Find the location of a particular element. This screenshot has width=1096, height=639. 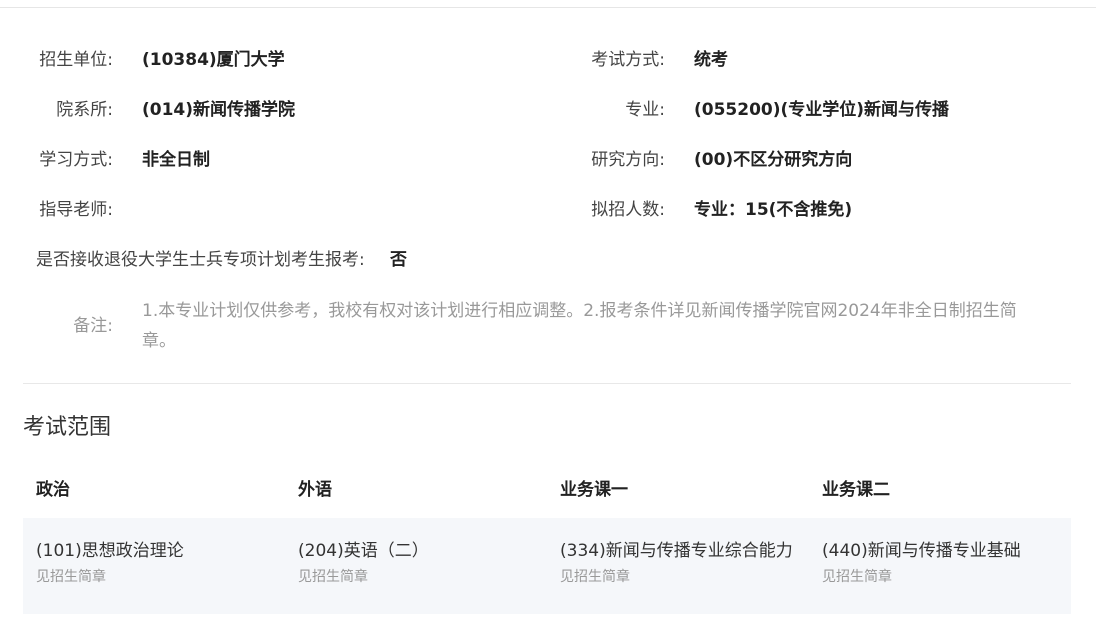

course-name: (101)思想政治理论 is located at coordinates (110, 551).